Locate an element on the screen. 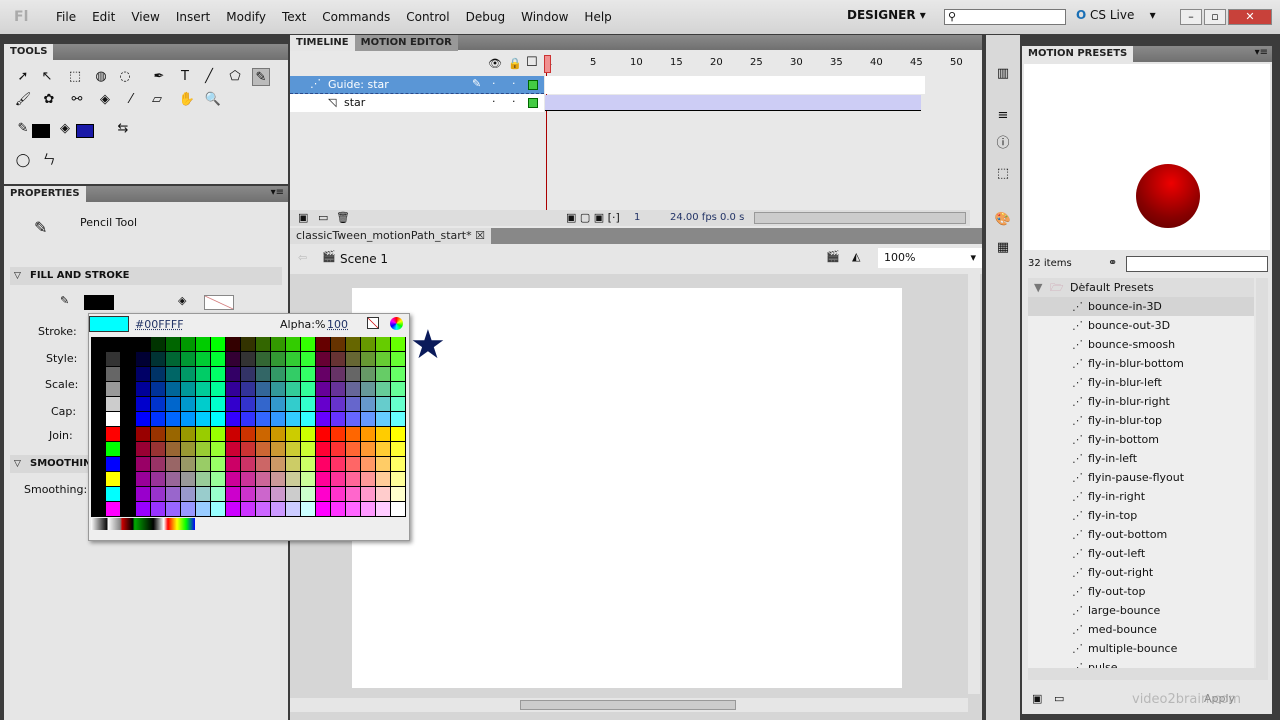  tools-tab: TOOLS is located at coordinates (29, 52).